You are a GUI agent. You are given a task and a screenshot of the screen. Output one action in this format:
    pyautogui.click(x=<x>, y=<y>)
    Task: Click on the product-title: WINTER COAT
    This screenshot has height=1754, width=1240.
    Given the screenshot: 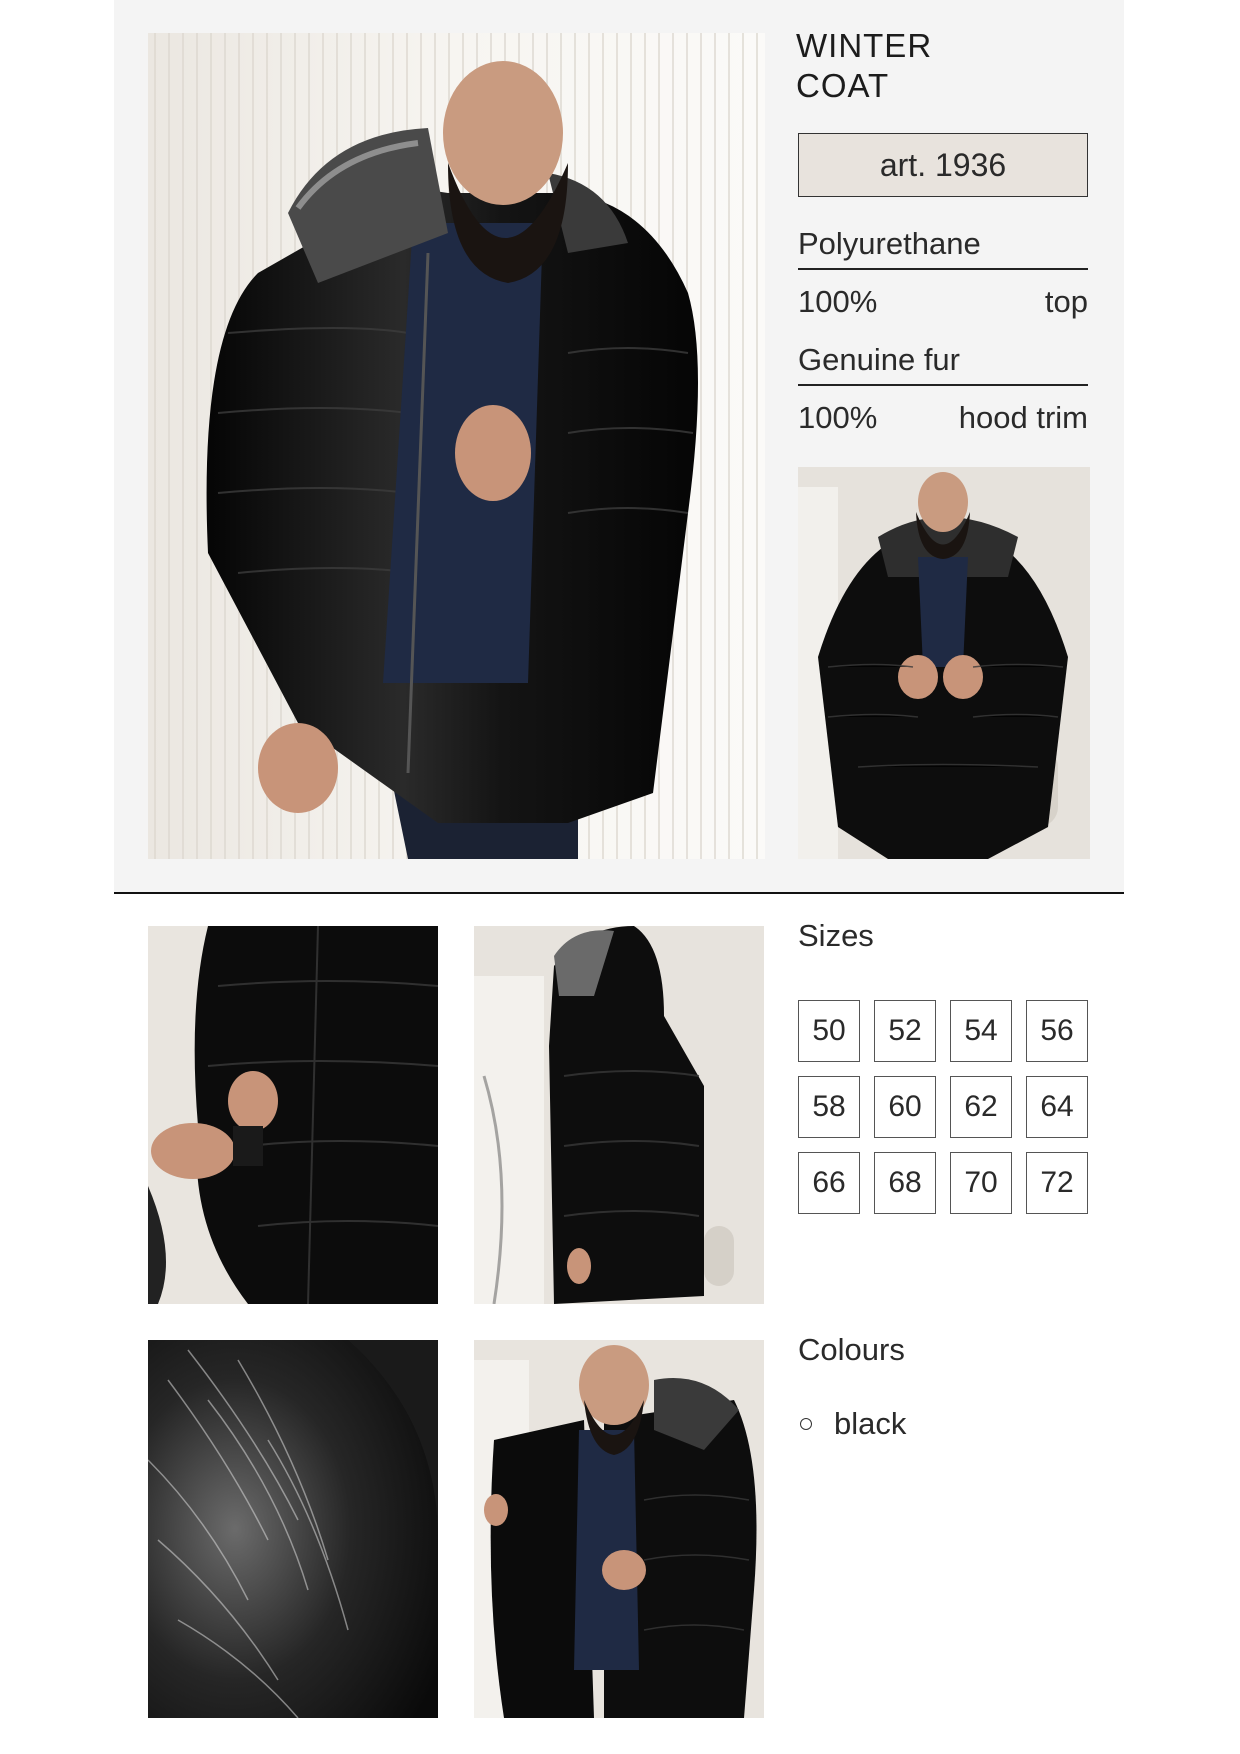 What is the action you would take?
    pyautogui.click(x=926, y=66)
    